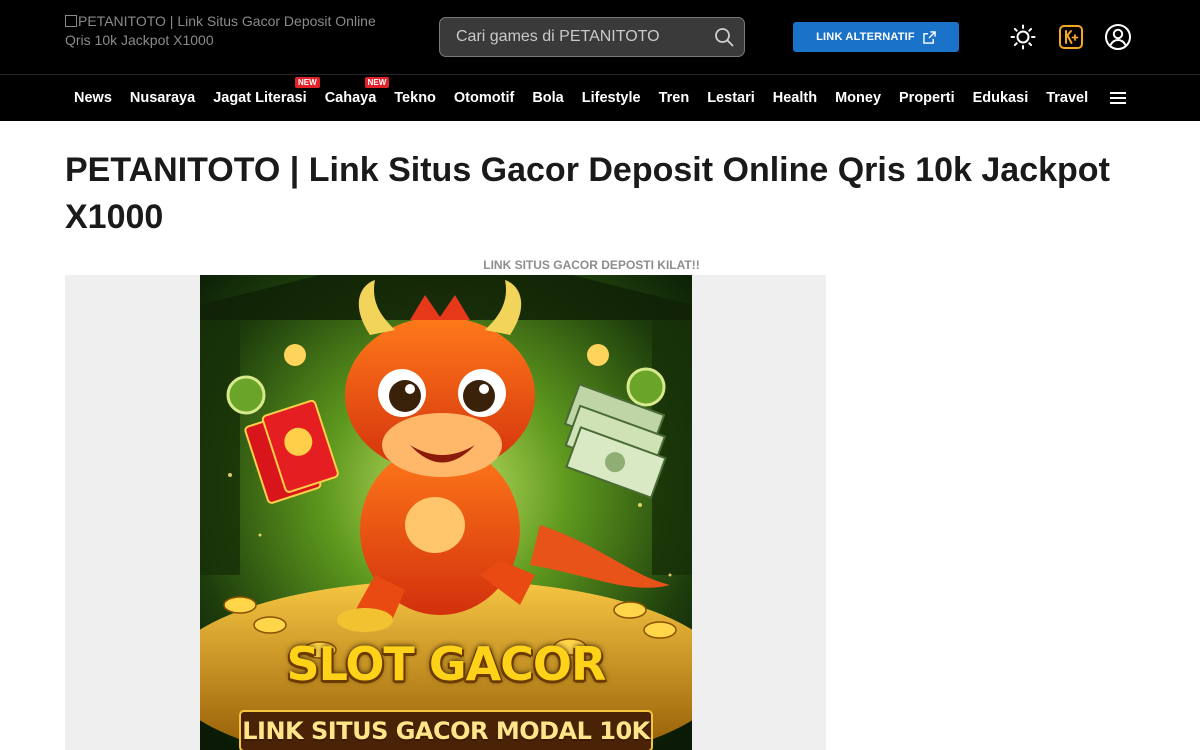  I want to click on nav-item-lestari: Lestari, so click(731, 98).